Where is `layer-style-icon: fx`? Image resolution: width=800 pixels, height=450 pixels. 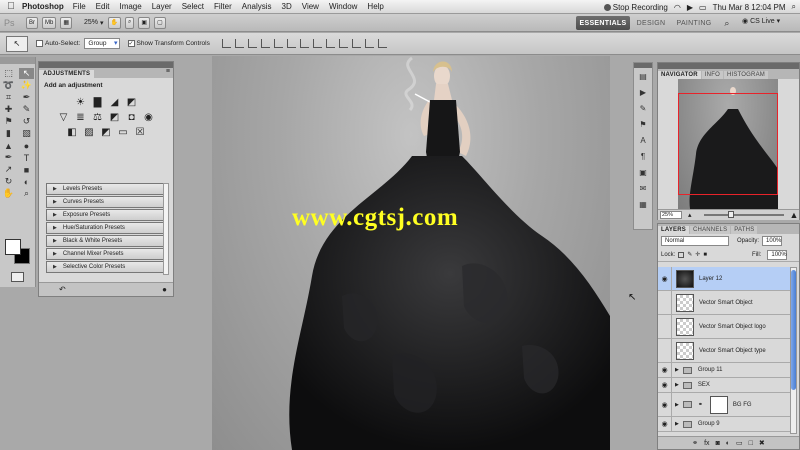 layer-style-icon: fx is located at coordinates (706, 443).